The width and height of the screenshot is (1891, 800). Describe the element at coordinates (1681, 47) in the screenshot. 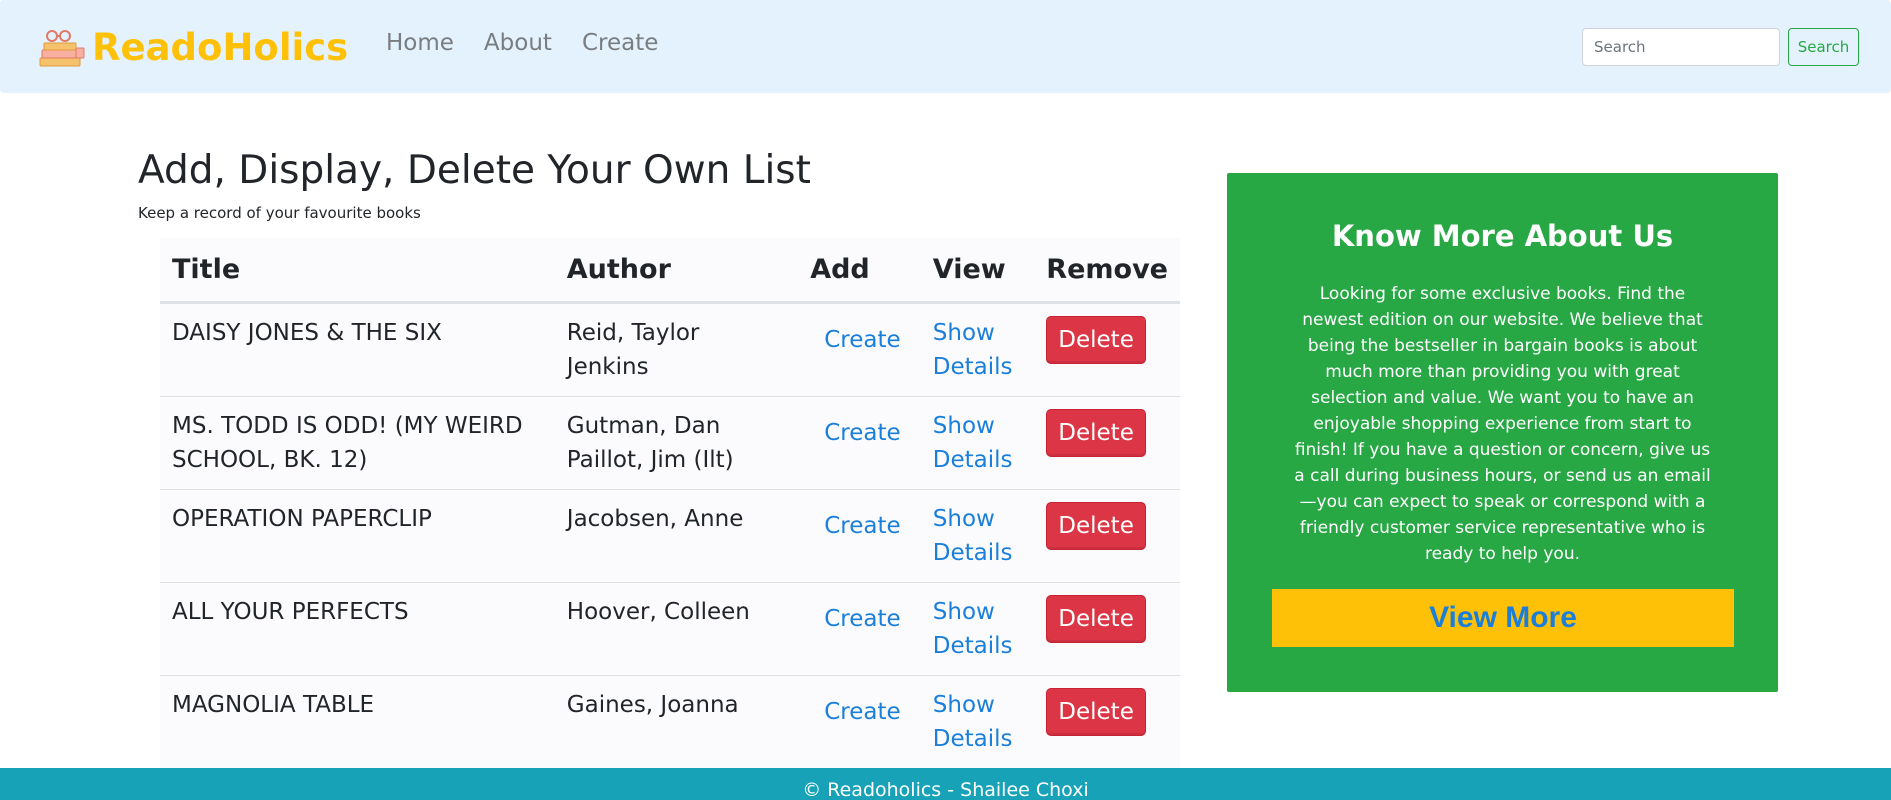

I see `search-input` at that location.